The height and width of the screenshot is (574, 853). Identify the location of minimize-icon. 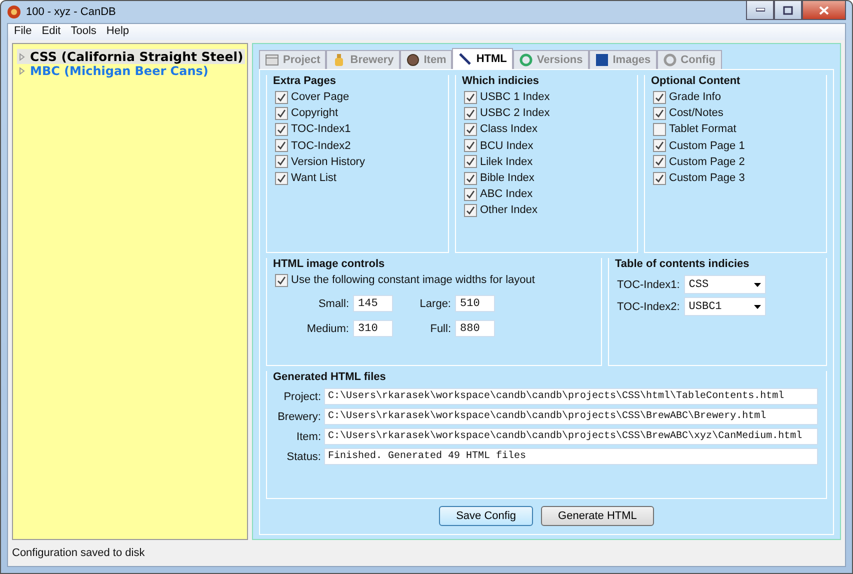
(760, 10).